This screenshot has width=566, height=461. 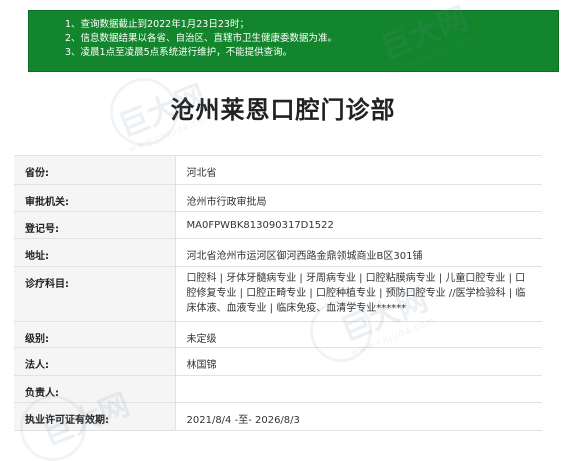 What do you see at coordinates (283, 110) in the screenshot?
I see `page-title: 沧州莱恩口腔门诊部` at bounding box center [283, 110].